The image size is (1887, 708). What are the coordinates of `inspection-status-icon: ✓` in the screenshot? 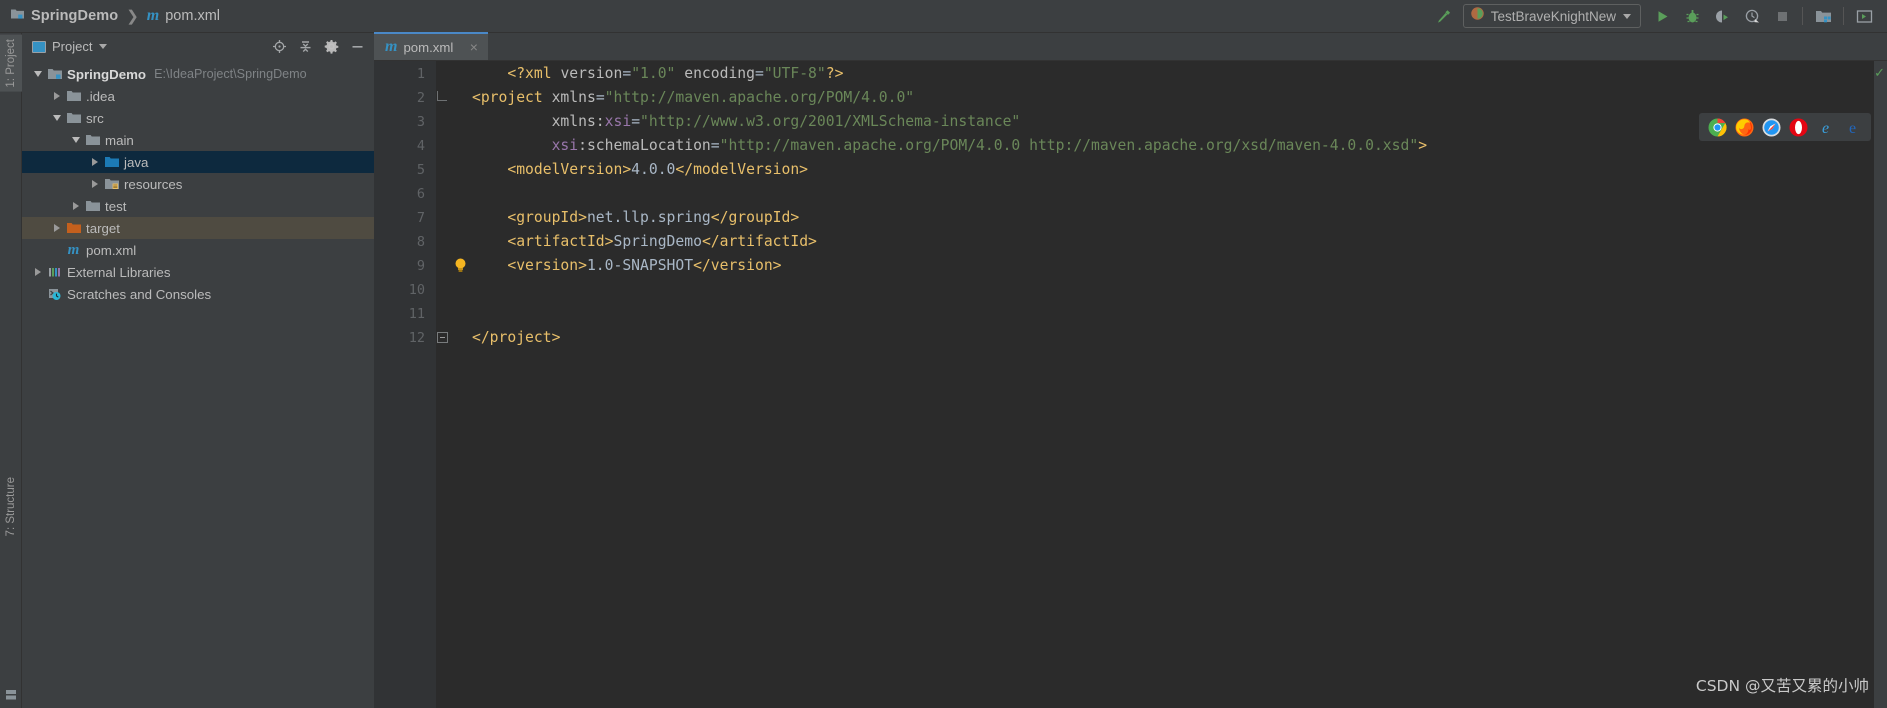 It's located at (1879, 73).